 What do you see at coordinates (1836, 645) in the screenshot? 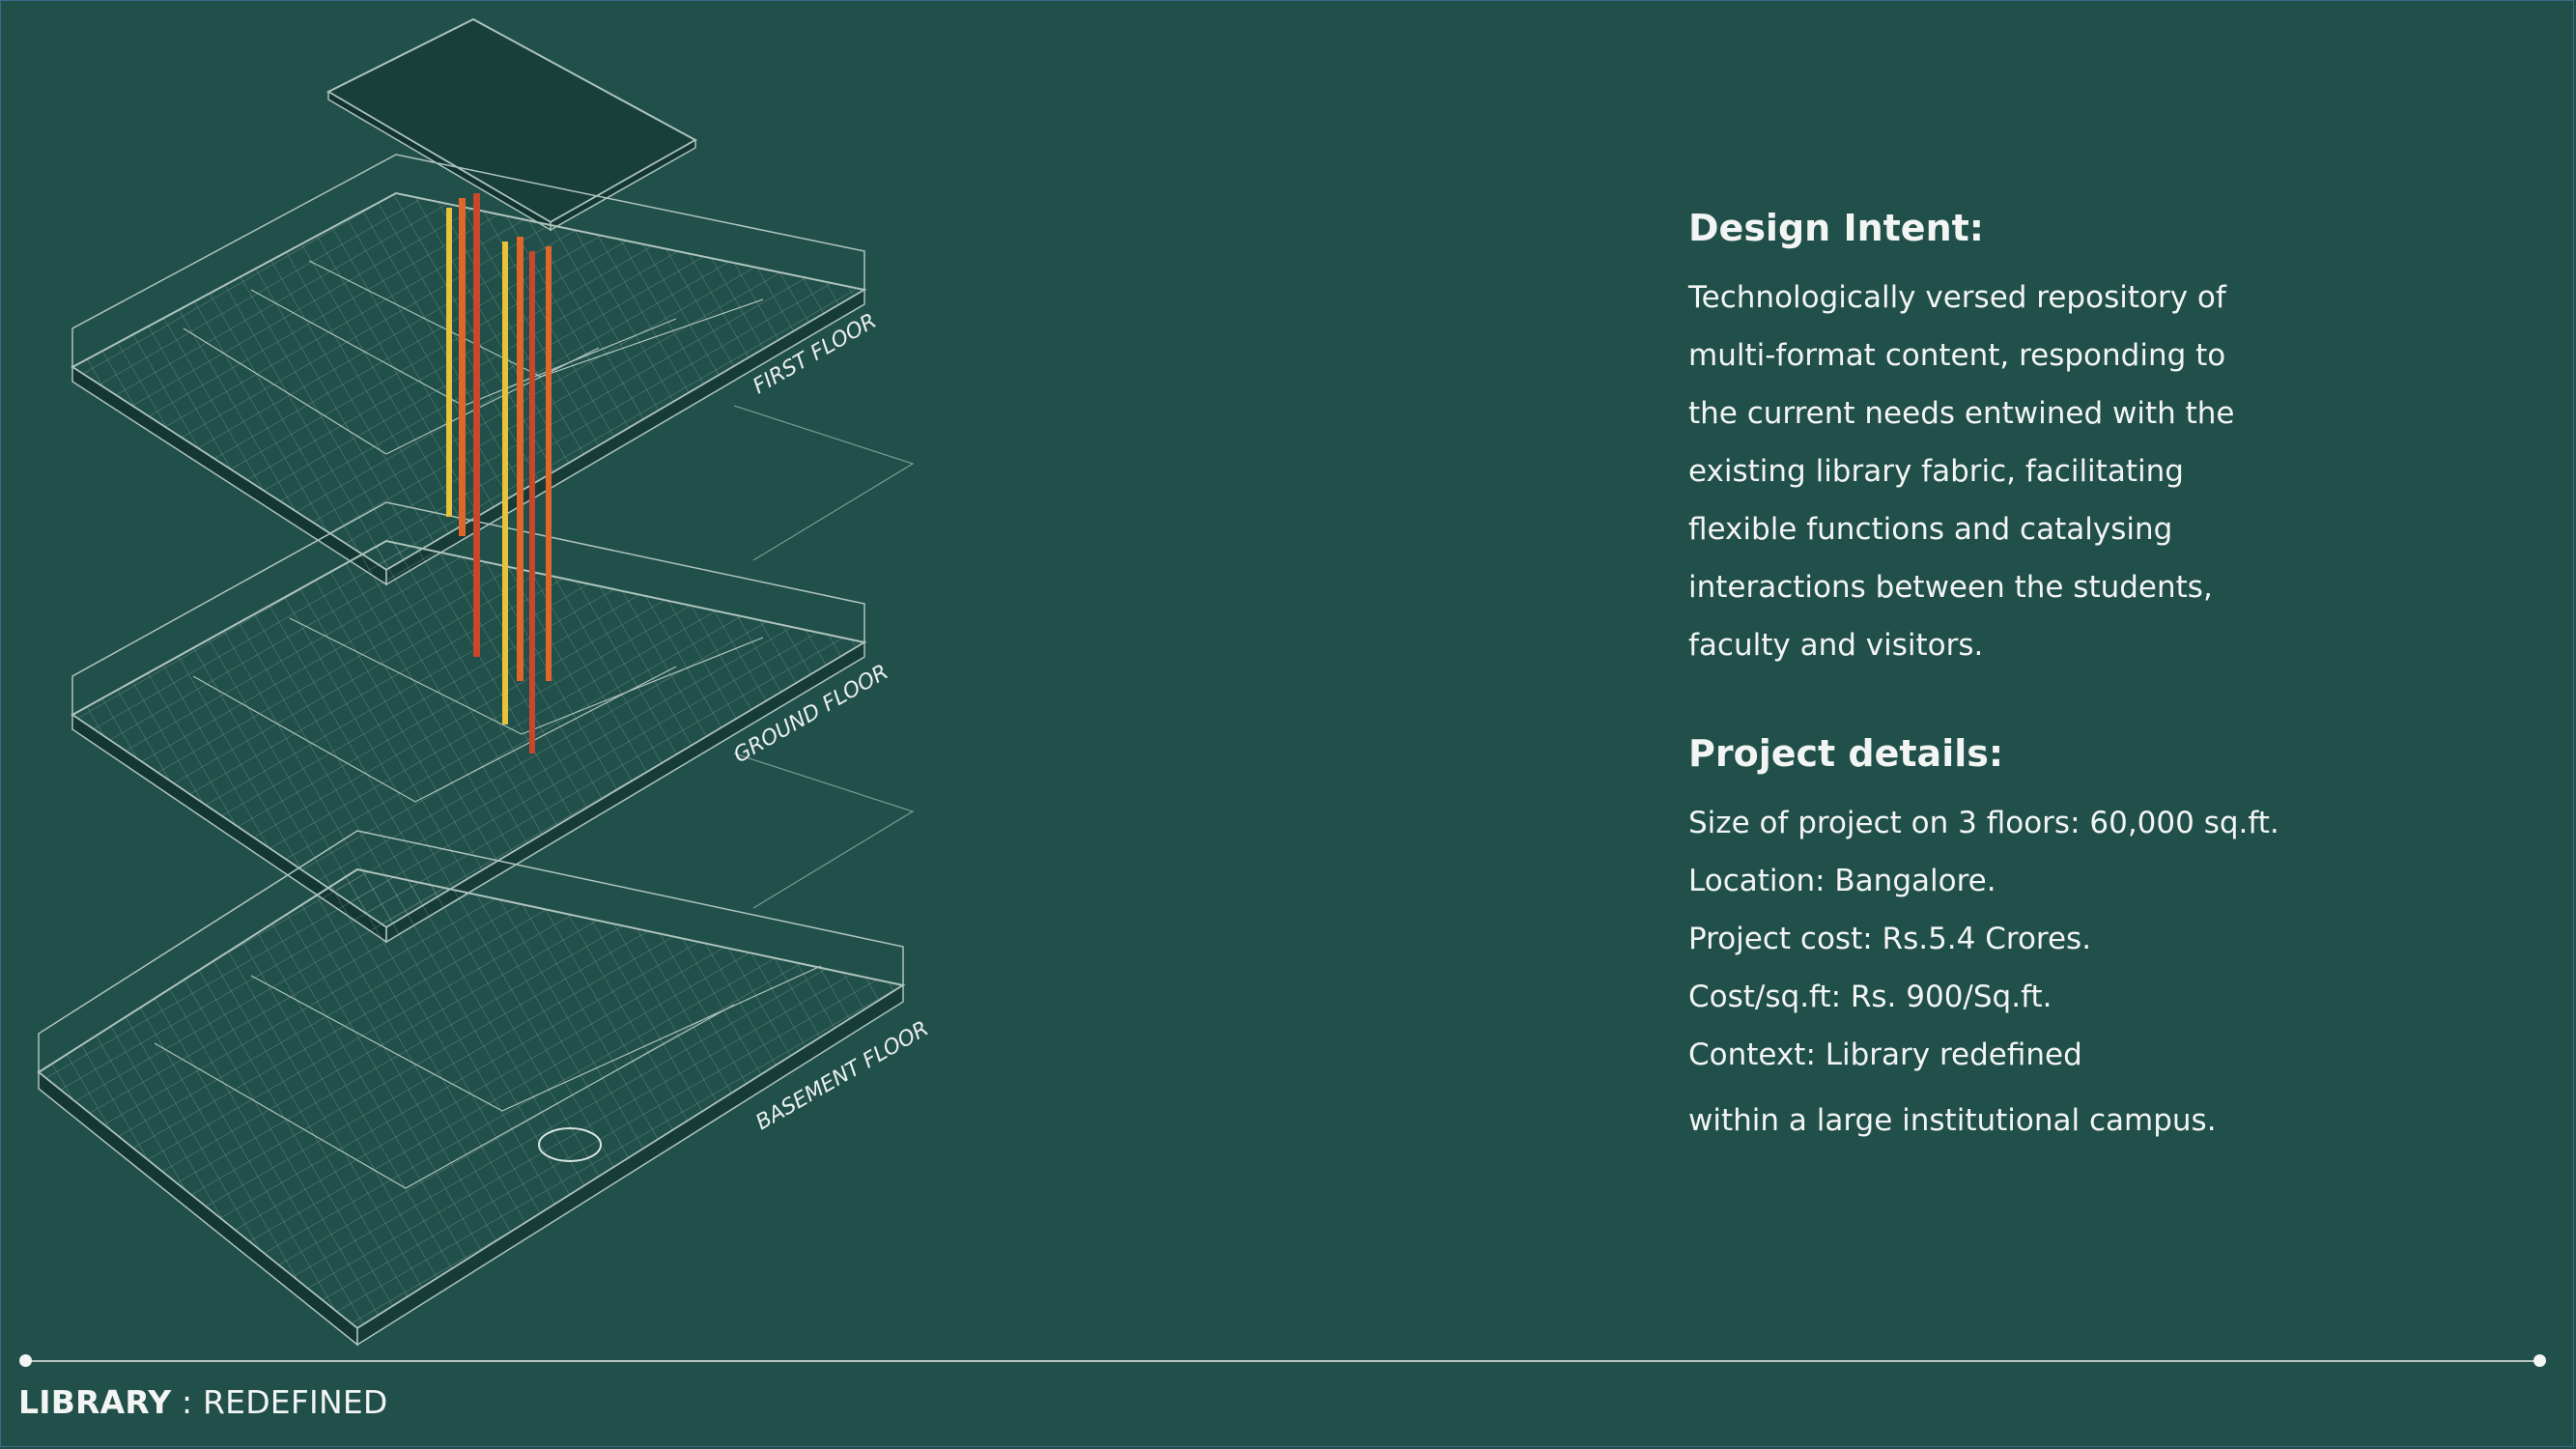
I see `design-intent-line: faculty and visitors.` at bounding box center [1836, 645].